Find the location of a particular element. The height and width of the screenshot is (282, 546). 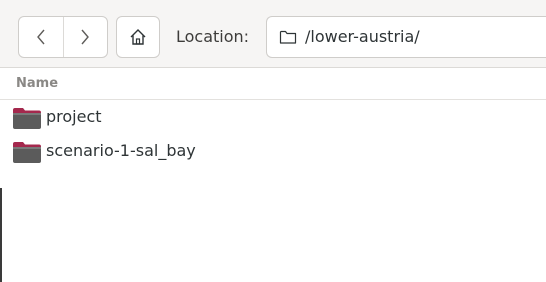

navigation-buttons is located at coordinates (63, 37).